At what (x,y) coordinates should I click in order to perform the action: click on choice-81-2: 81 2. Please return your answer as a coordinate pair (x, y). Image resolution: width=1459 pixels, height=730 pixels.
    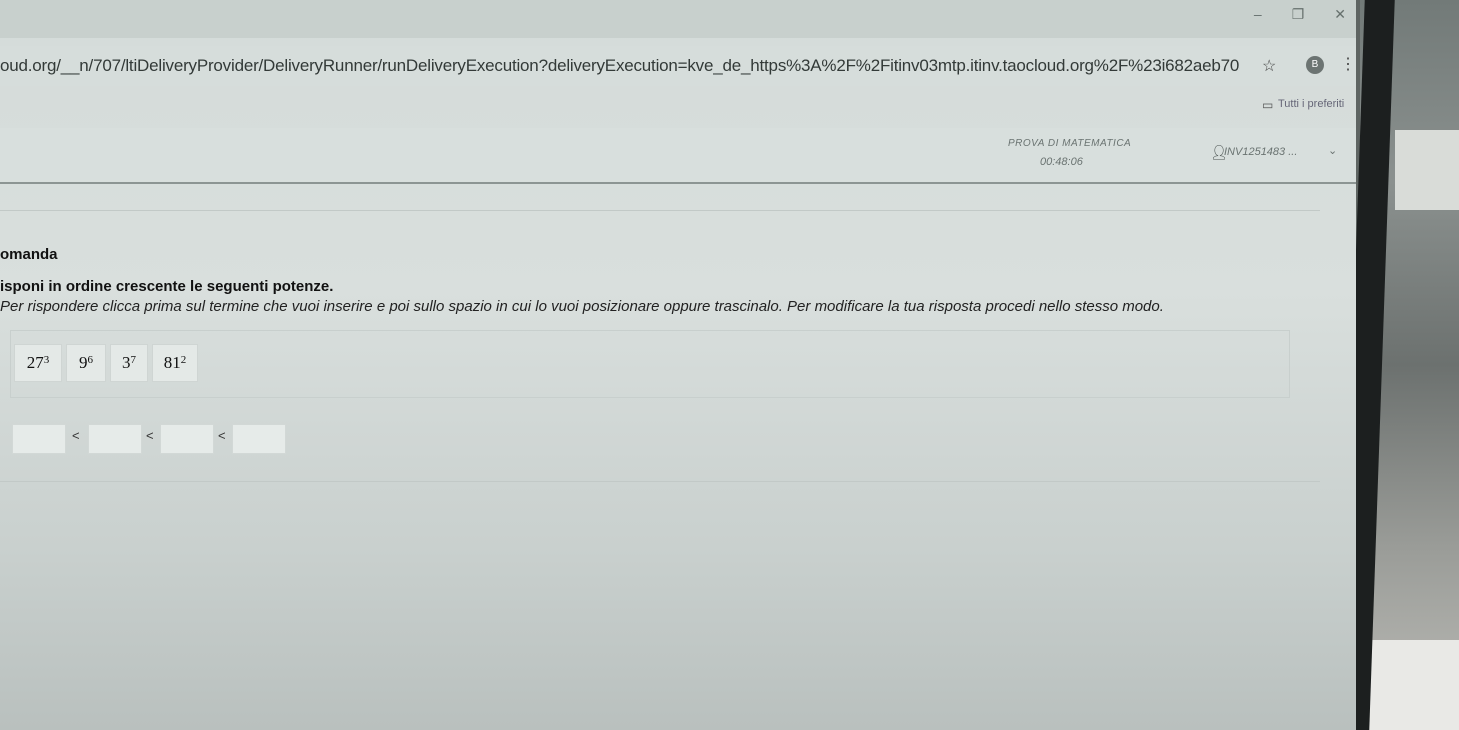
    Looking at the image, I should click on (175, 363).